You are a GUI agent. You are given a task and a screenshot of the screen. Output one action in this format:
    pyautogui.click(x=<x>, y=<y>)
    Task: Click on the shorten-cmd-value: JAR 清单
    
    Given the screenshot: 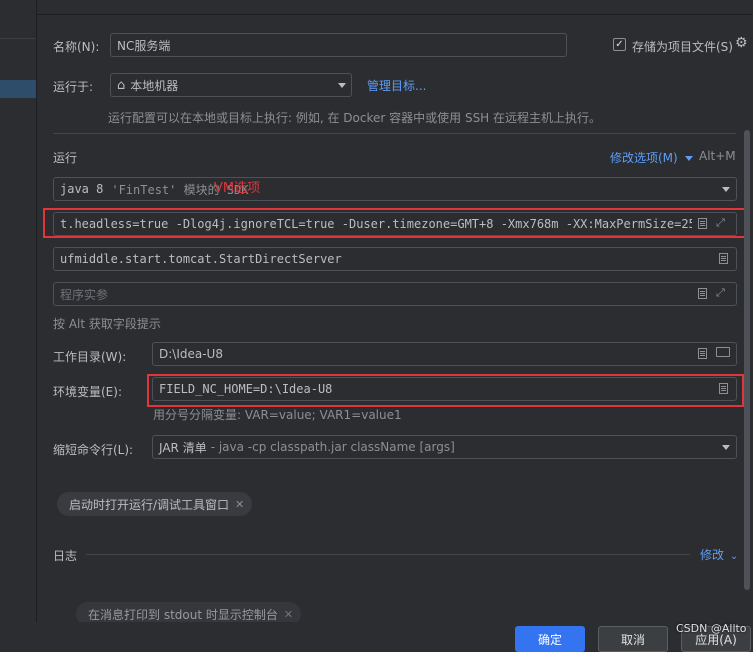 What is the action you would take?
    pyautogui.click(x=183, y=447)
    